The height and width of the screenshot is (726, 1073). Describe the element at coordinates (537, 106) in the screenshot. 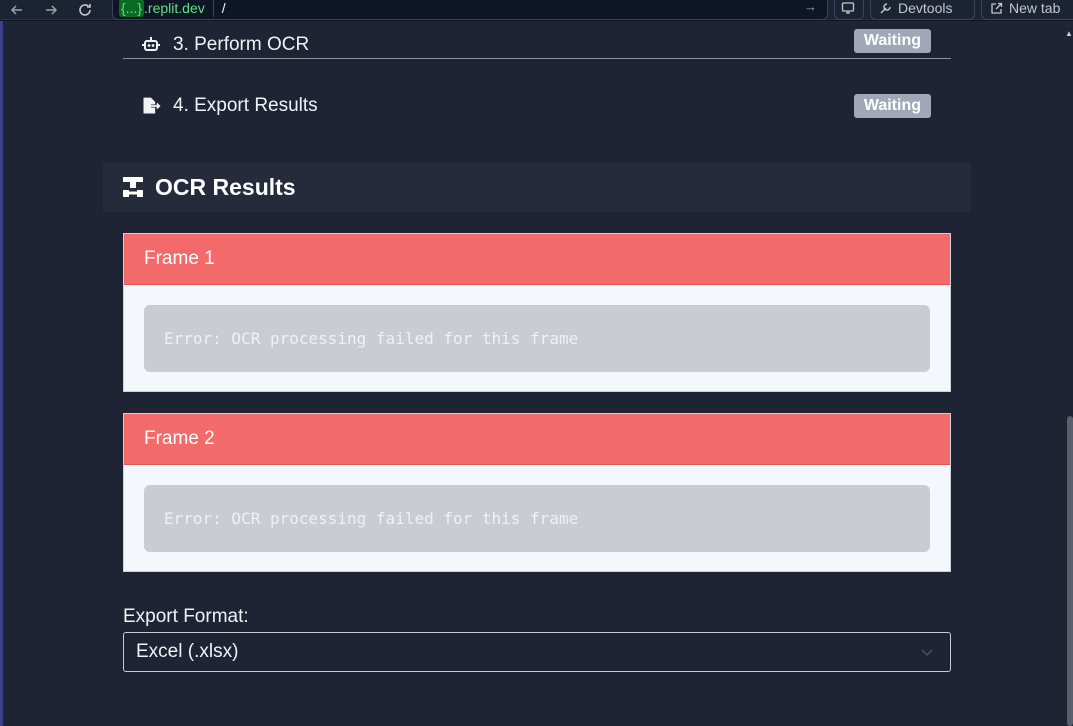

I see `step-export-results: 4. Export Results Waiting` at that location.